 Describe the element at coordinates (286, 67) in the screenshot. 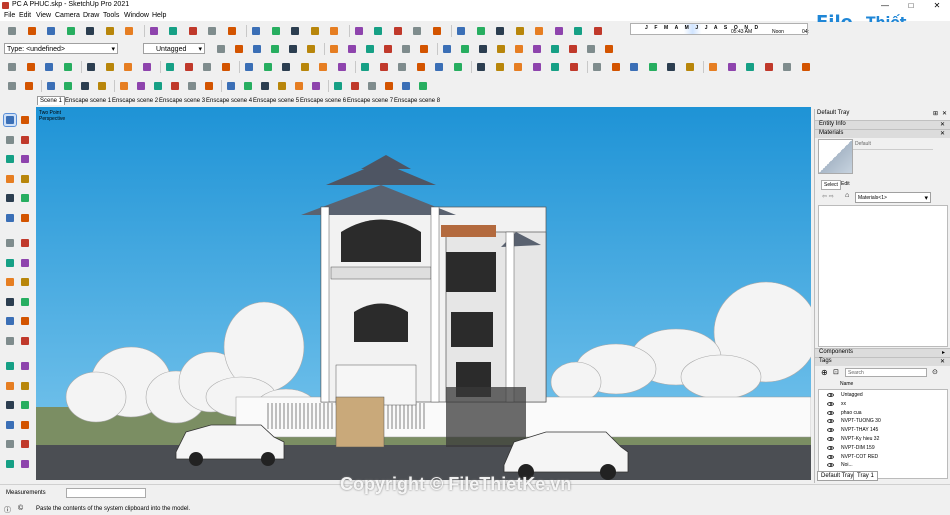

I see `rotate-tool-button` at that location.